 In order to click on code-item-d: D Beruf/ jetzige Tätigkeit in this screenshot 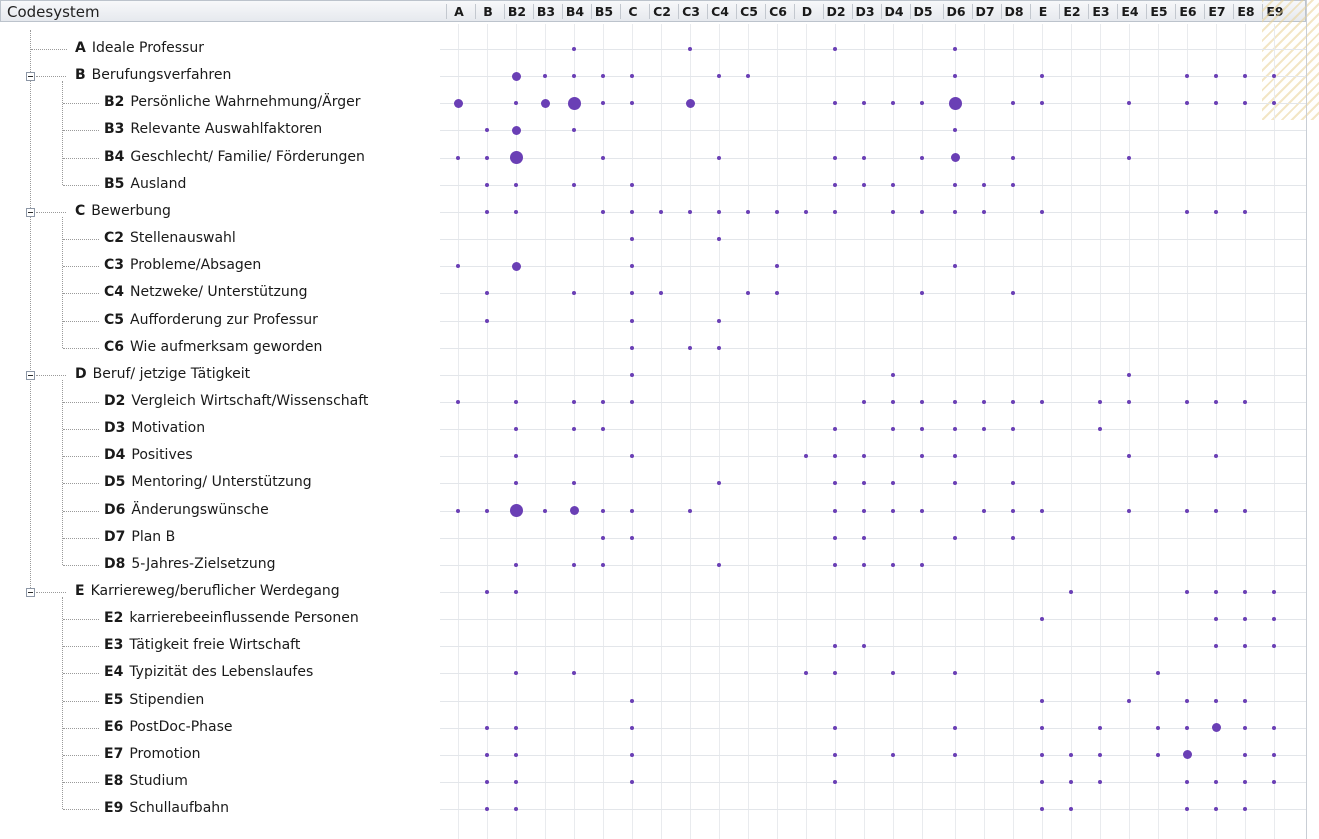, I will do `click(162, 374)`.